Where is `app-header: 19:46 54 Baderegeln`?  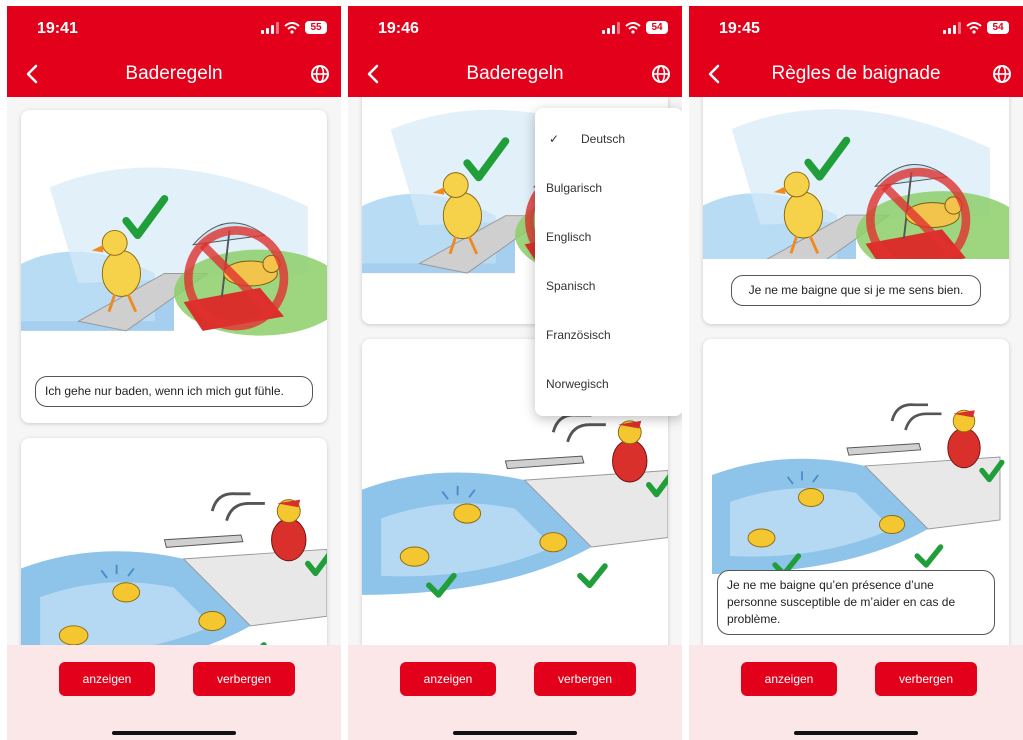 app-header: 19:46 54 Baderegeln is located at coordinates (515, 51).